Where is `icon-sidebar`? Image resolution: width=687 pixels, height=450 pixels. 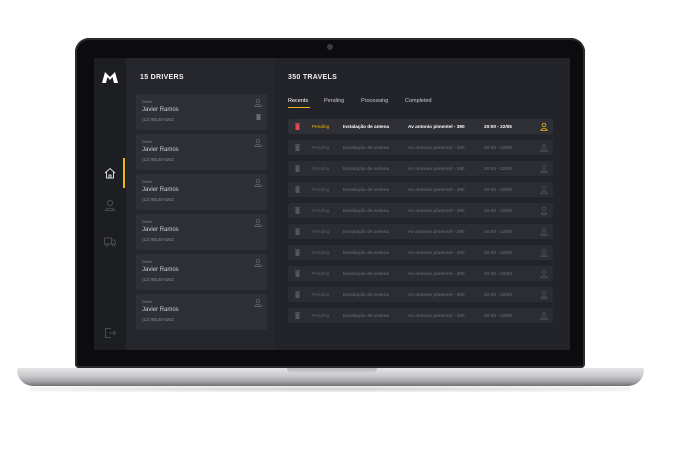
icon-sidebar is located at coordinates (110, 204).